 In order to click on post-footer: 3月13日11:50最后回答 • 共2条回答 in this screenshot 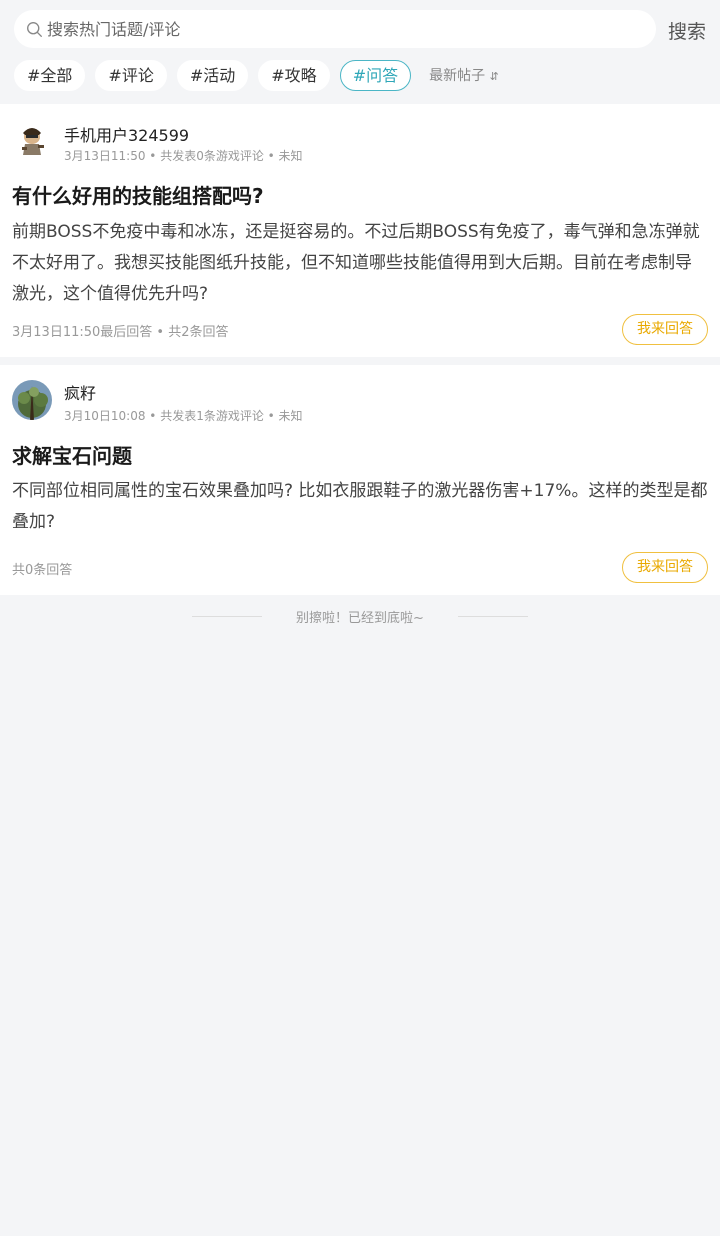, I will do `click(120, 332)`.